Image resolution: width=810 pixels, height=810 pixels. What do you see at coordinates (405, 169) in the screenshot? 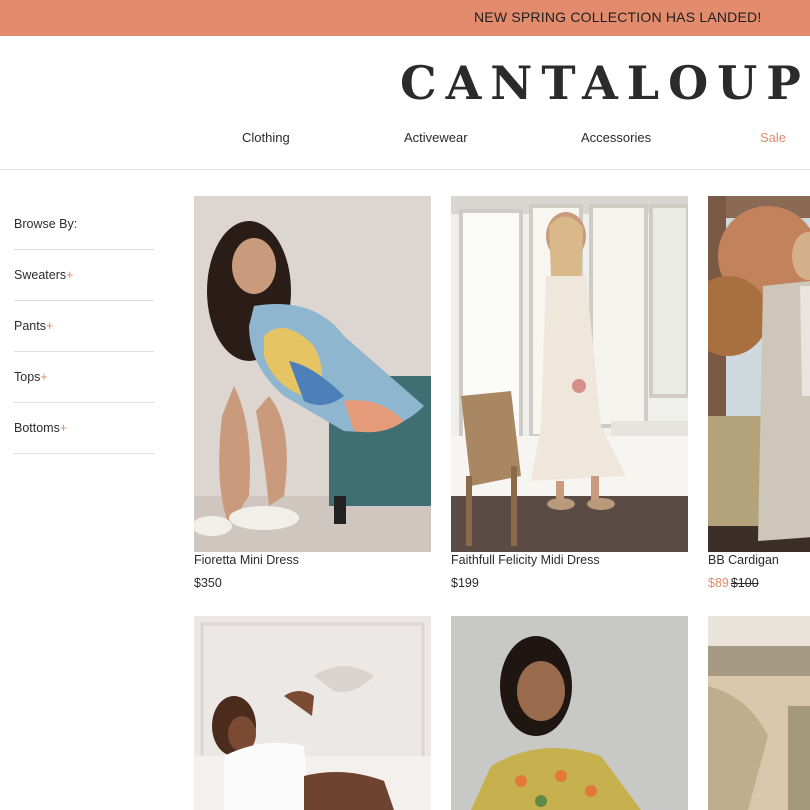
I see `header-divider` at bounding box center [405, 169].